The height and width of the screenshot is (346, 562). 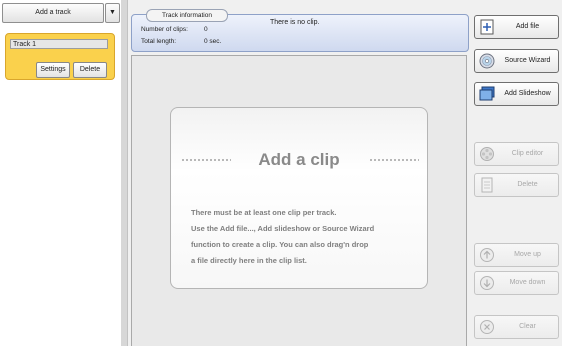 What do you see at coordinates (487, 255) in the screenshot?
I see `arrow-up-icon` at bounding box center [487, 255].